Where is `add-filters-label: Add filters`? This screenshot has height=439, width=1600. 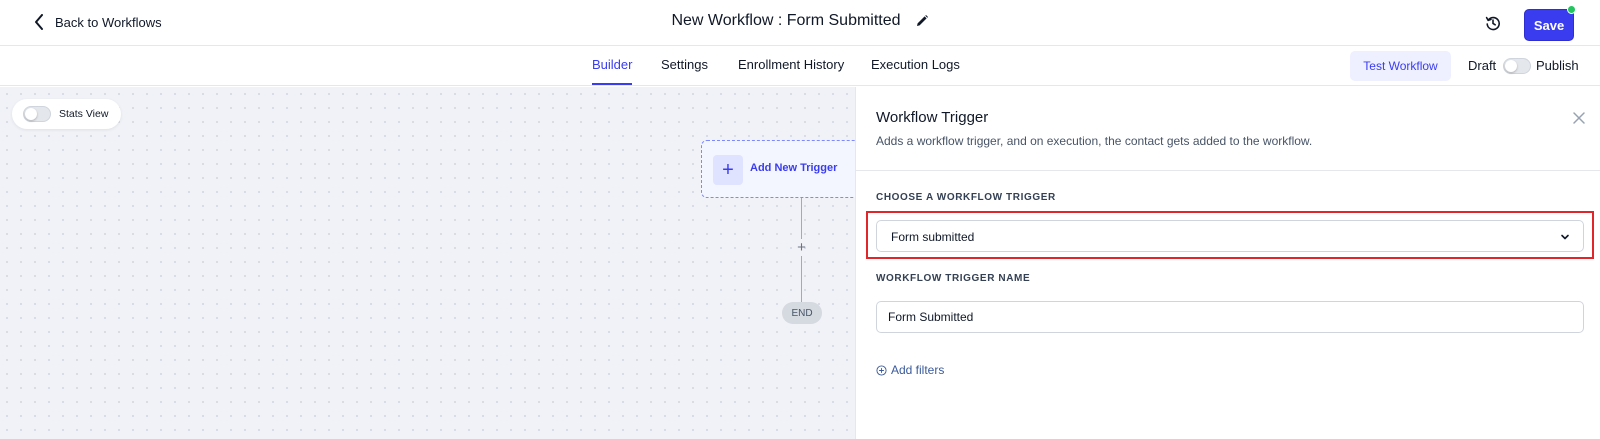 add-filters-label: Add filters is located at coordinates (918, 370).